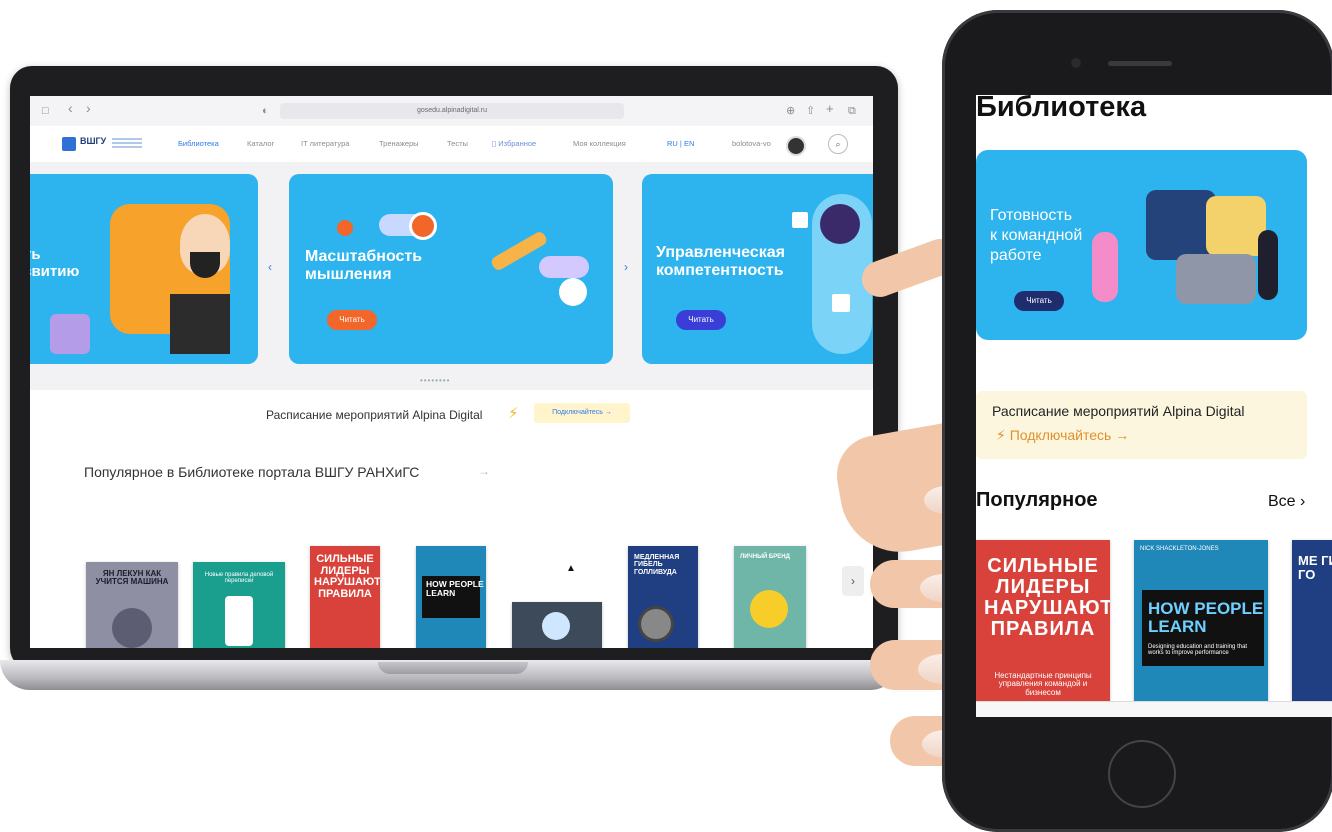 Image resolution: width=1332 pixels, height=832 pixels. Describe the element at coordinates (325, 143) in the screenshot. I see `nav-it-literature: IT литература` at that location.